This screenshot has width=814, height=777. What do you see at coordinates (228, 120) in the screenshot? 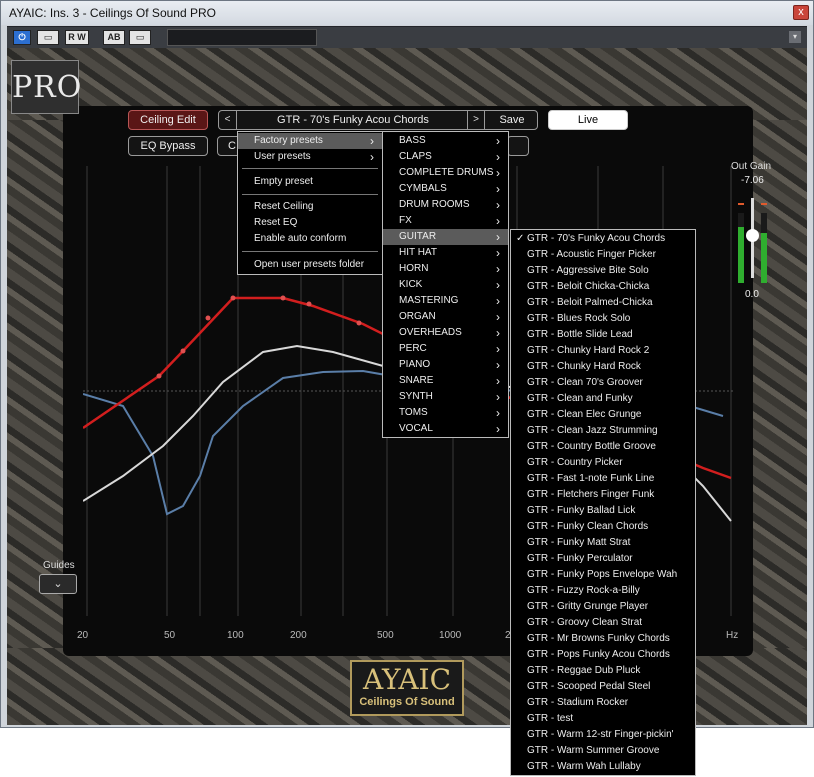
I see `preset-prev-button: <` at bounding box center [228, 120].